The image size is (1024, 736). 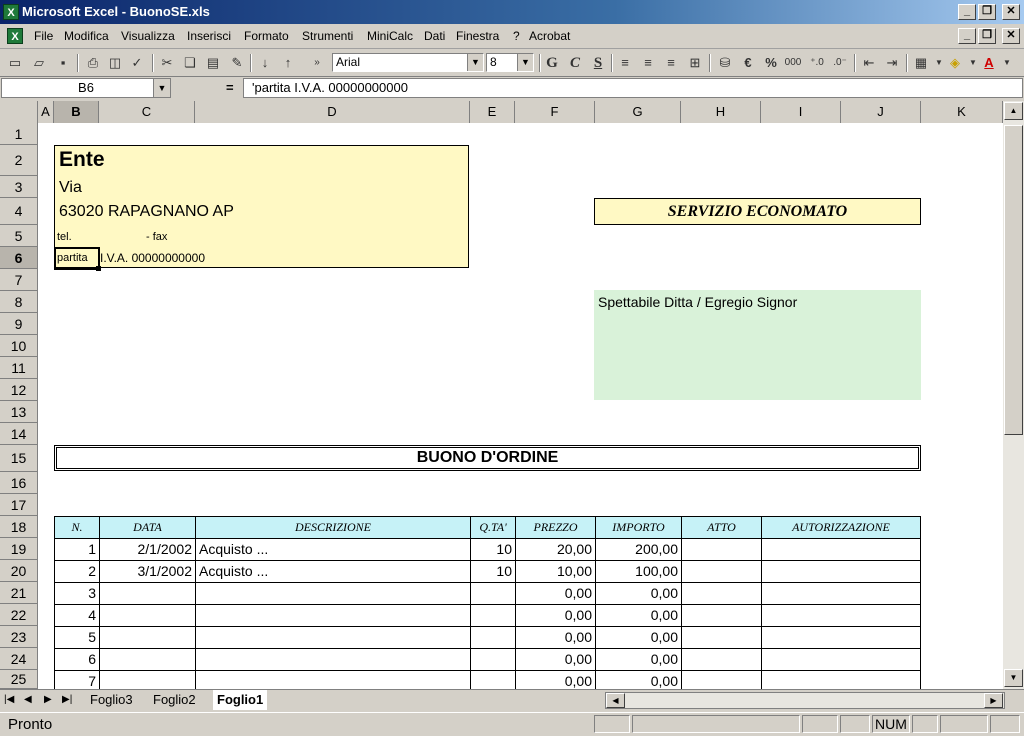 What do you see at coordinates (148, 36) in the screenshot?
I see `menu-visualizza: Visualizza` at bounding box center [148, 36].